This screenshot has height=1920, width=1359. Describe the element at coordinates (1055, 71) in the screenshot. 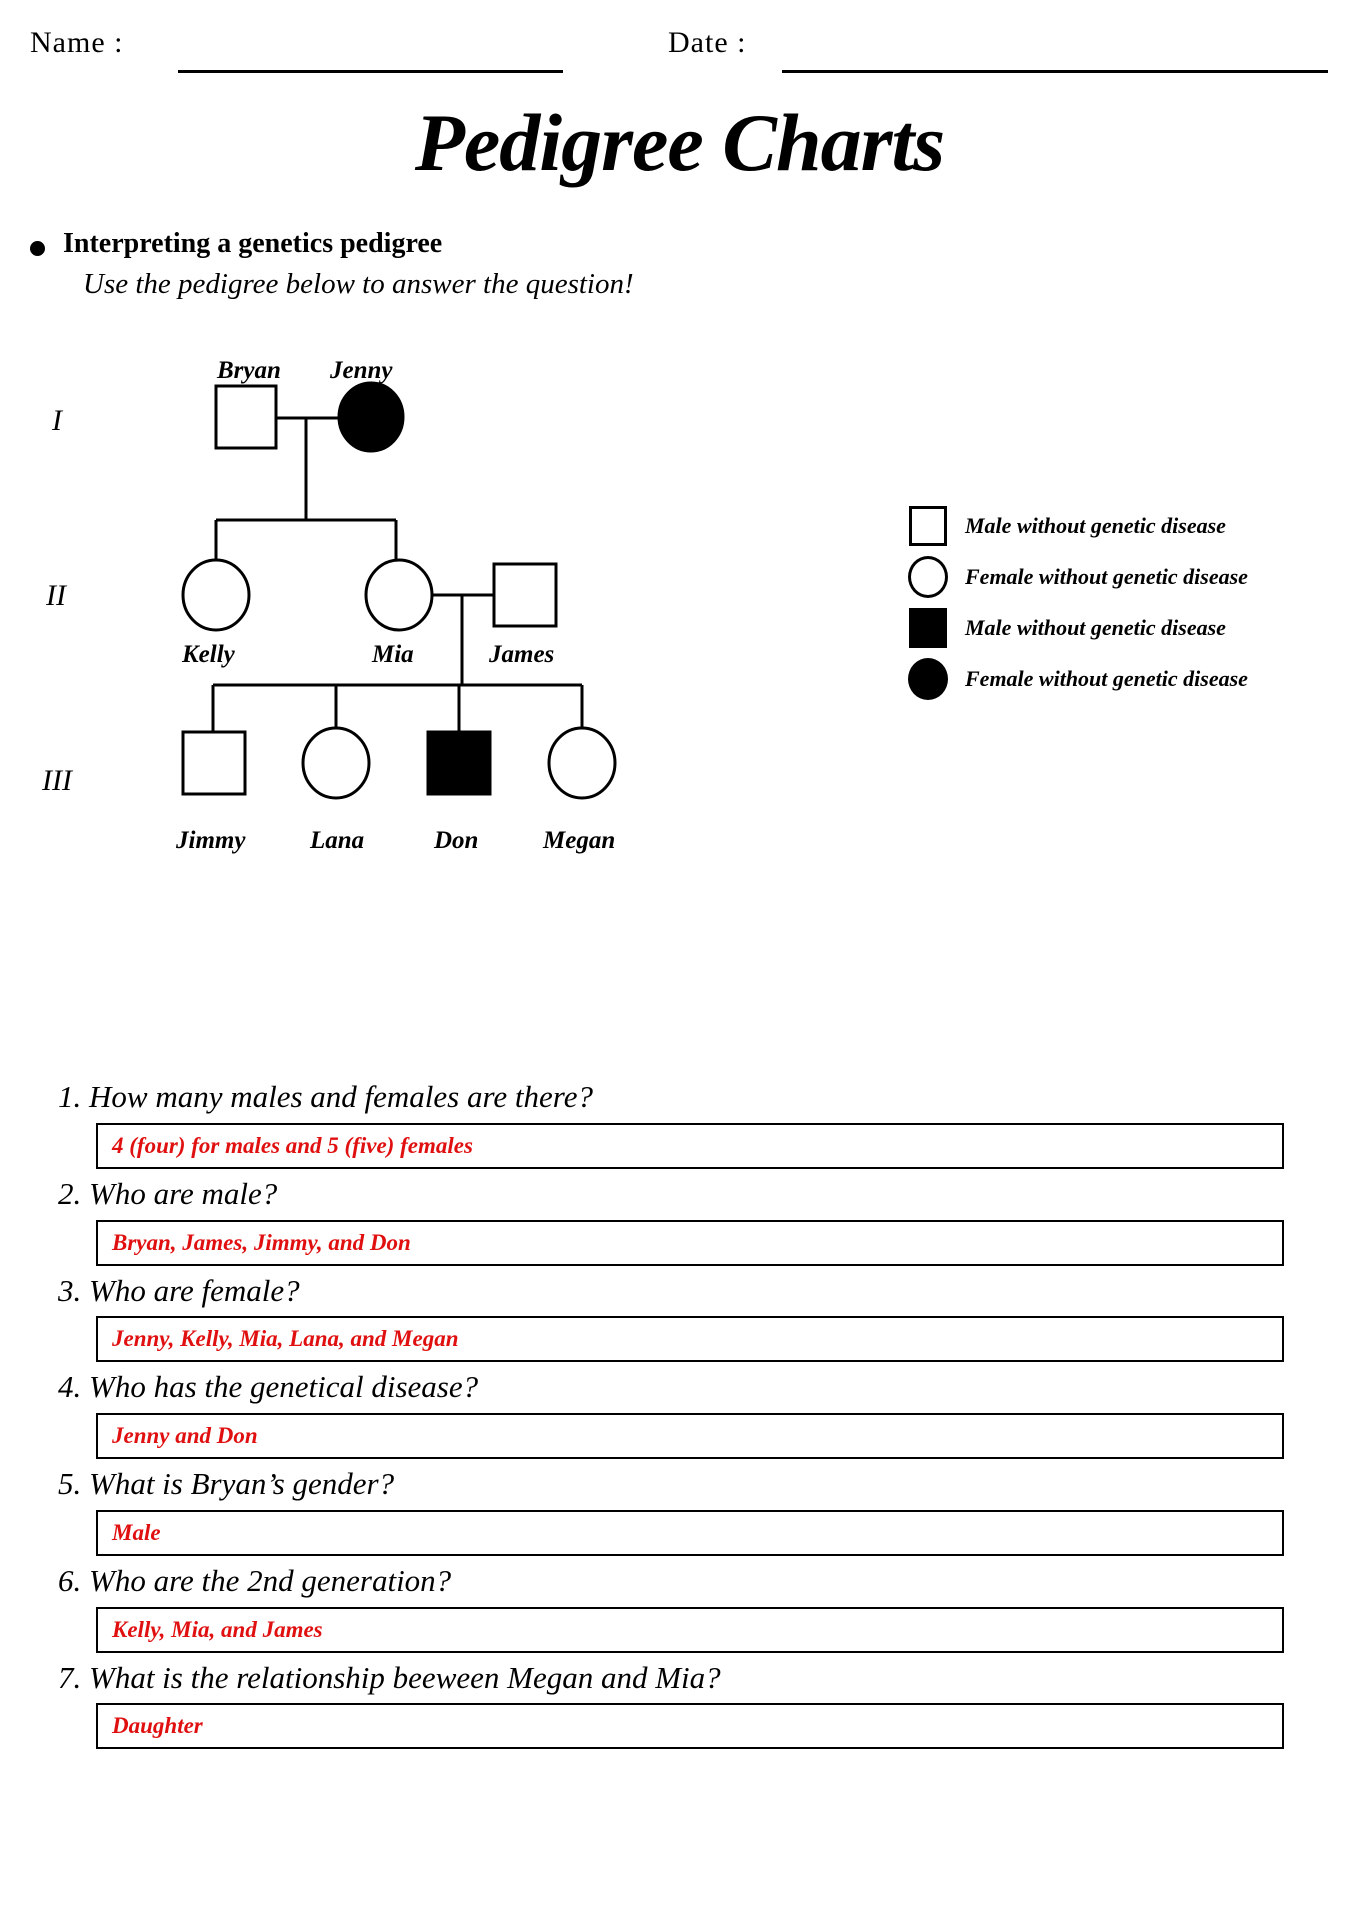

I see `date-input-line` at that location.